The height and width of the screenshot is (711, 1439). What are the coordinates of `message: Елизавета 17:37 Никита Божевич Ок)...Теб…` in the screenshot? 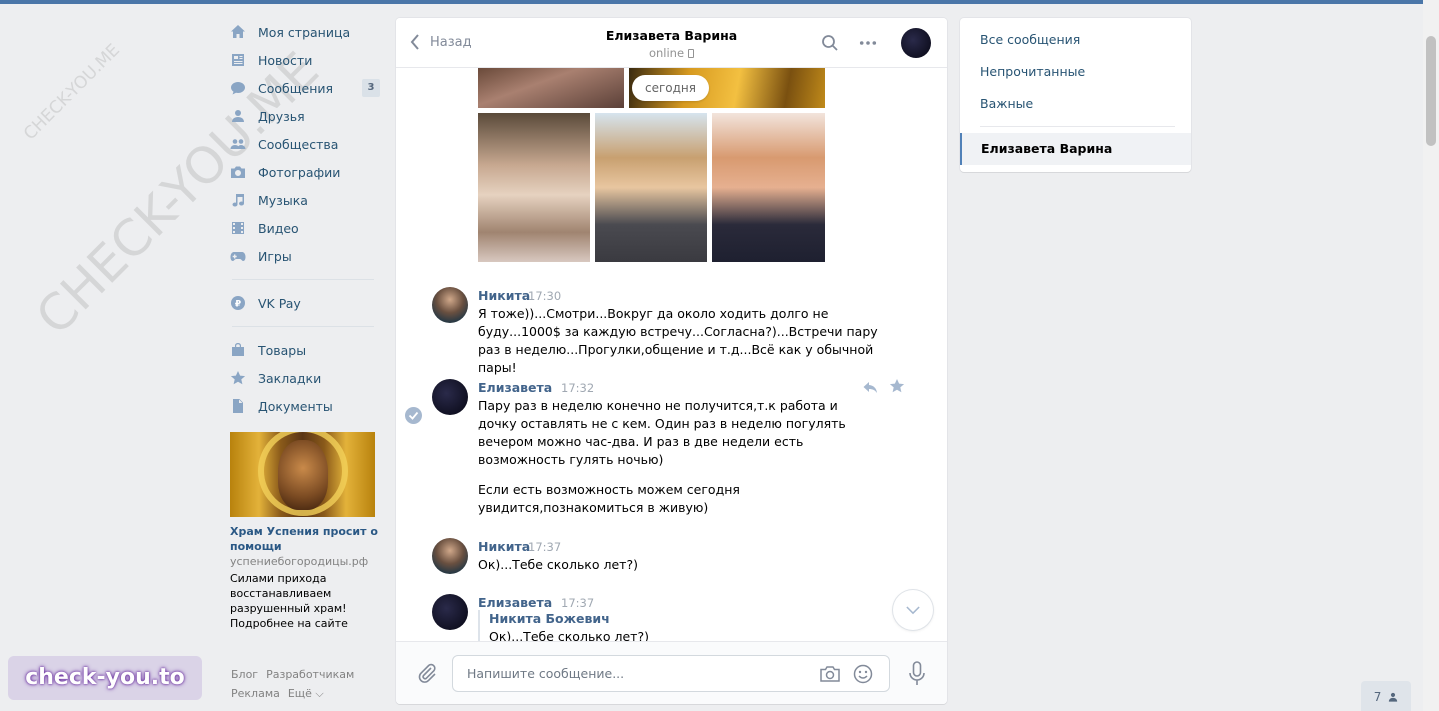 It's located at (667, 617).